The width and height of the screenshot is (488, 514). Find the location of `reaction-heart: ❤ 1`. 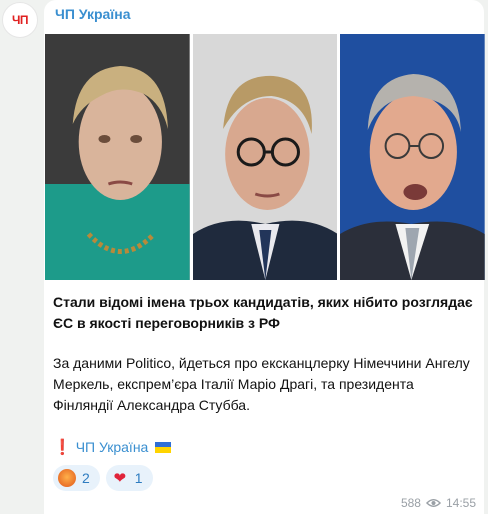

reaction-heart: ❤ 1 is located at coordinates (129, 478).